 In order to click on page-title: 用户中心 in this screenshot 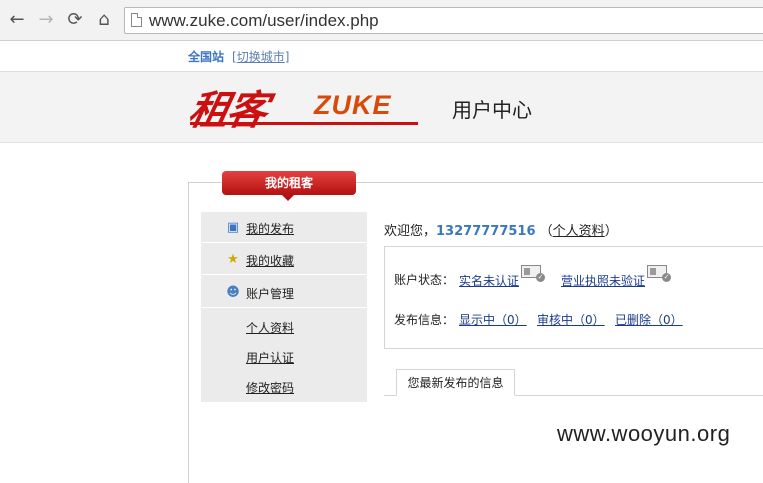, I will do `click(492, 110)`.